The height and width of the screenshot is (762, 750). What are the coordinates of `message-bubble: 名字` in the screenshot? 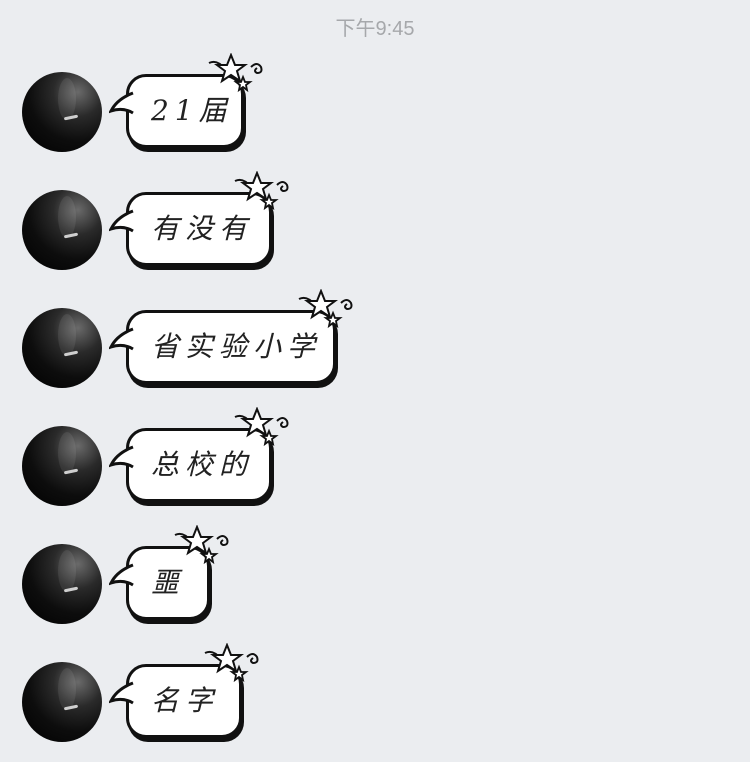 It's located at (184, 690).